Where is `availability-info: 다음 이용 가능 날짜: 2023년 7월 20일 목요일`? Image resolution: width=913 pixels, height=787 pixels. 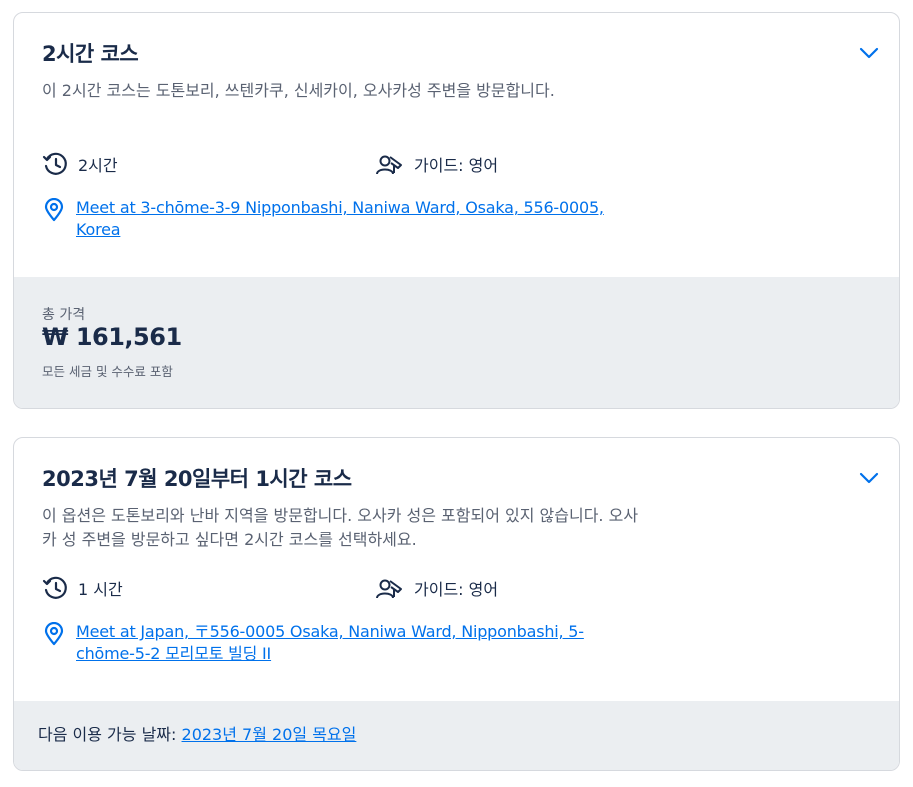 availability-info: 다음 이용 가능 날짜: 2023년 7월 20일 목요일 is located at coordinates (197, 733).